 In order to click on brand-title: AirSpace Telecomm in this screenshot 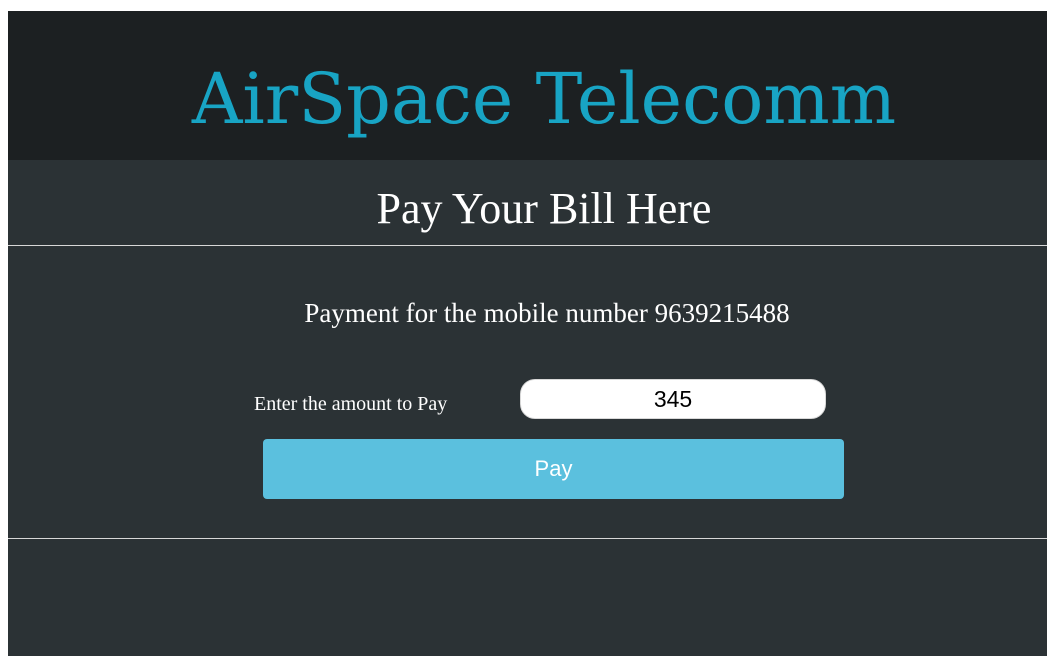, I will do `click(544, 99)`.